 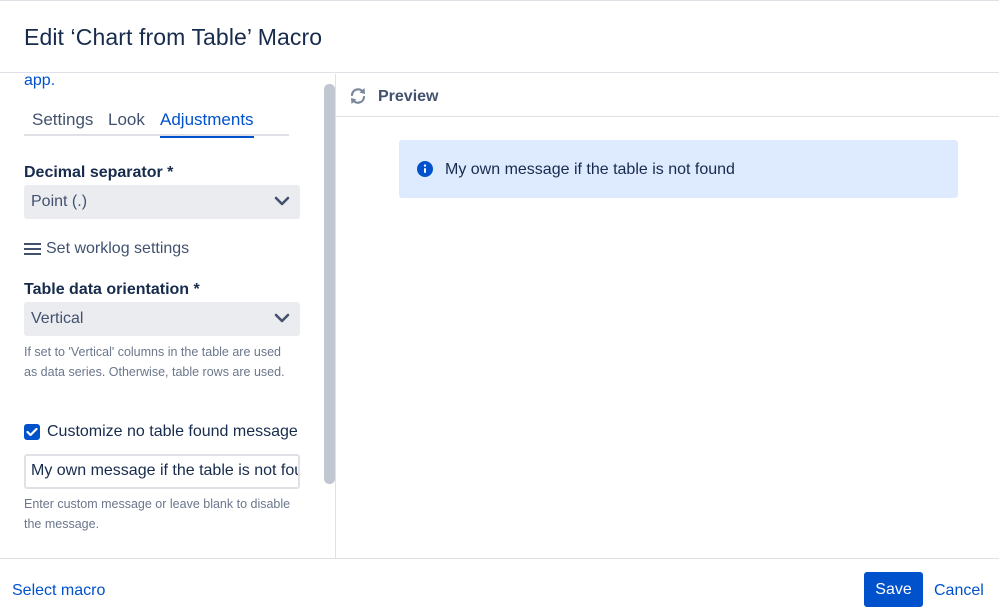 I want to click on dialog-footer: Select macro Save Cancel, so click(x=499, y=586).